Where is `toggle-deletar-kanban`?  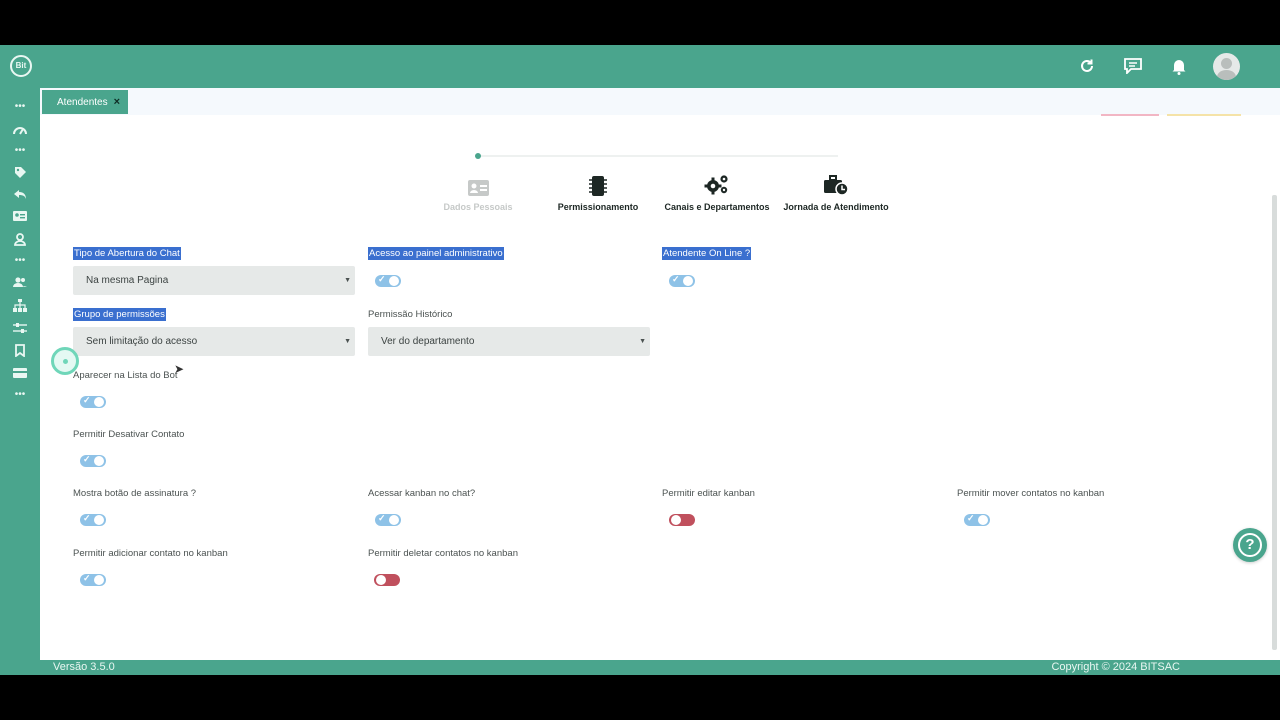 toggle-deletar-kanban is located at coordinates (387, 580).